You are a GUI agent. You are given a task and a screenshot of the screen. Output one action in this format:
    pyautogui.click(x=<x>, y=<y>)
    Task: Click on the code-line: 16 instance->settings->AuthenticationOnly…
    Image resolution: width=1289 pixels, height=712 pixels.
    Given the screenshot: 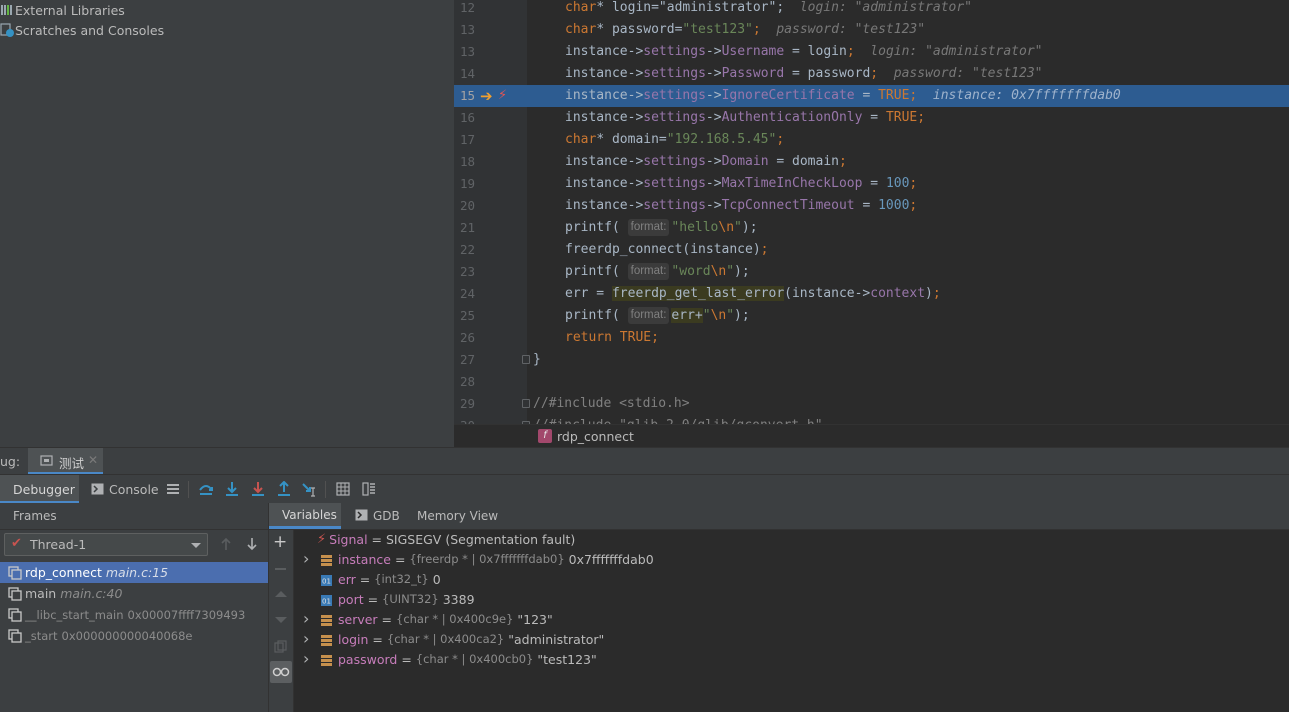 What is the action you would take?
    pyautogui.click(x=871, y=118)
    